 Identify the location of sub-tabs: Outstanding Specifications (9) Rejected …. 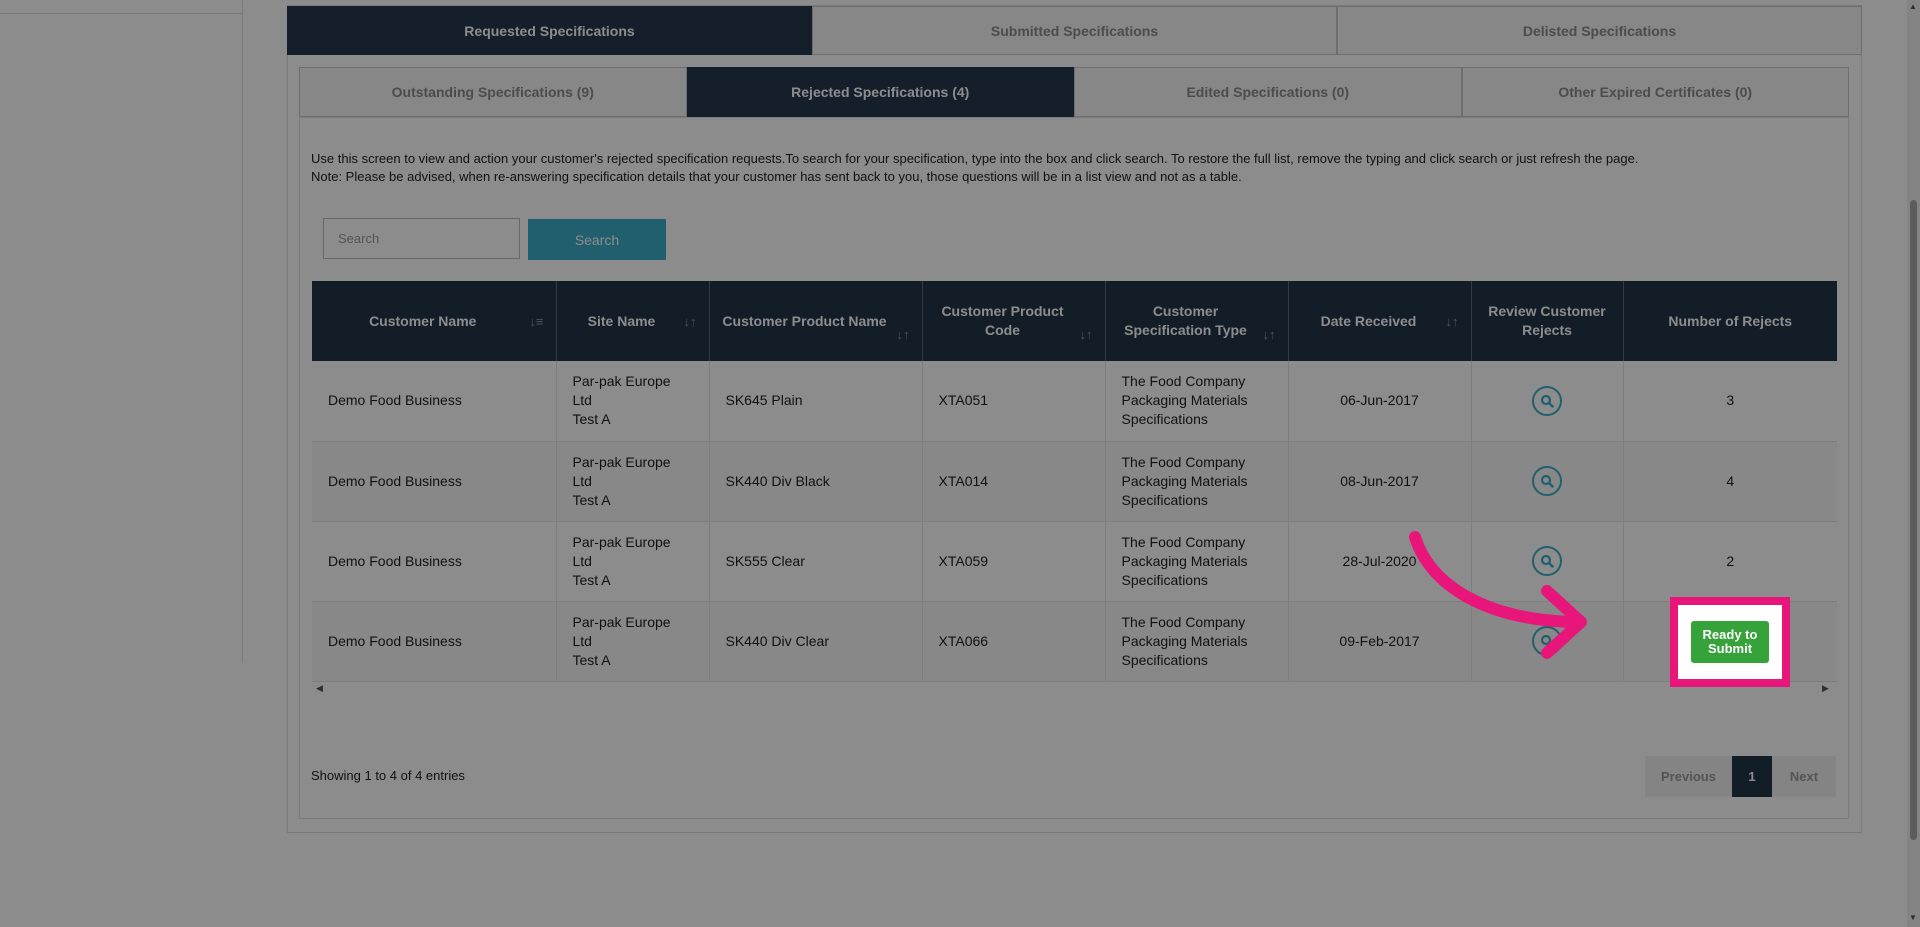
(1074, 92).